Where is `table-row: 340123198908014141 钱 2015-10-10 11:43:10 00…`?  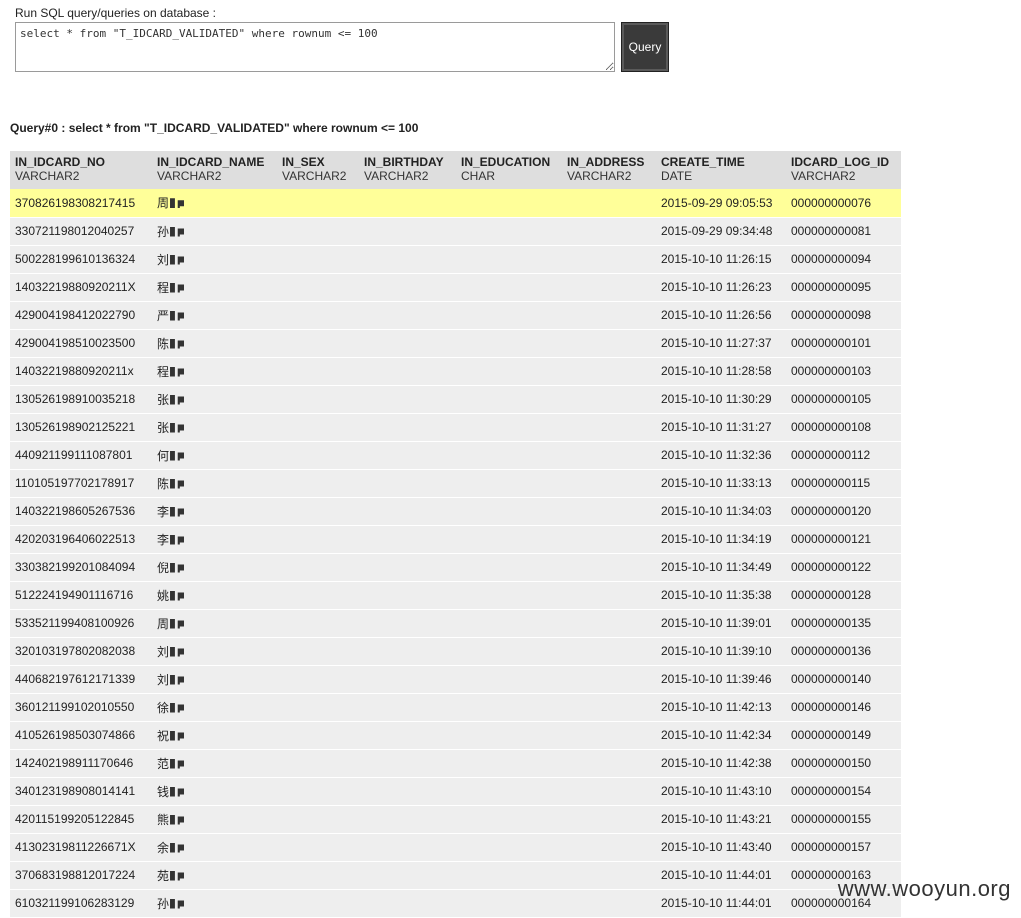
table-row: 340123198908014141 钱 2015-10-10 11:43:10 00… is located at coordinates (455, 791).